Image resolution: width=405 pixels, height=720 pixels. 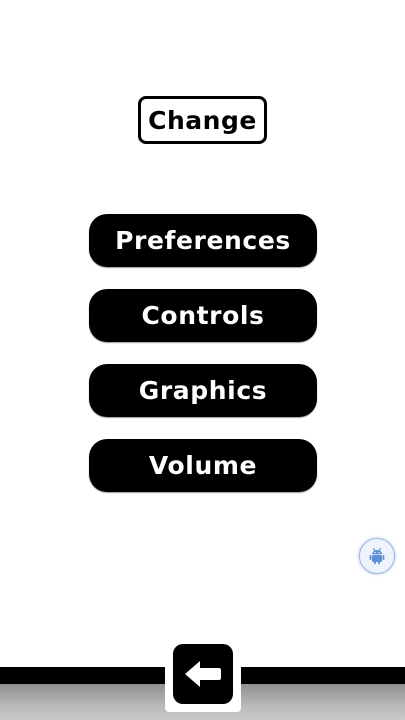 I want to click on controls-button: Controls, so click(x=203, y=315).